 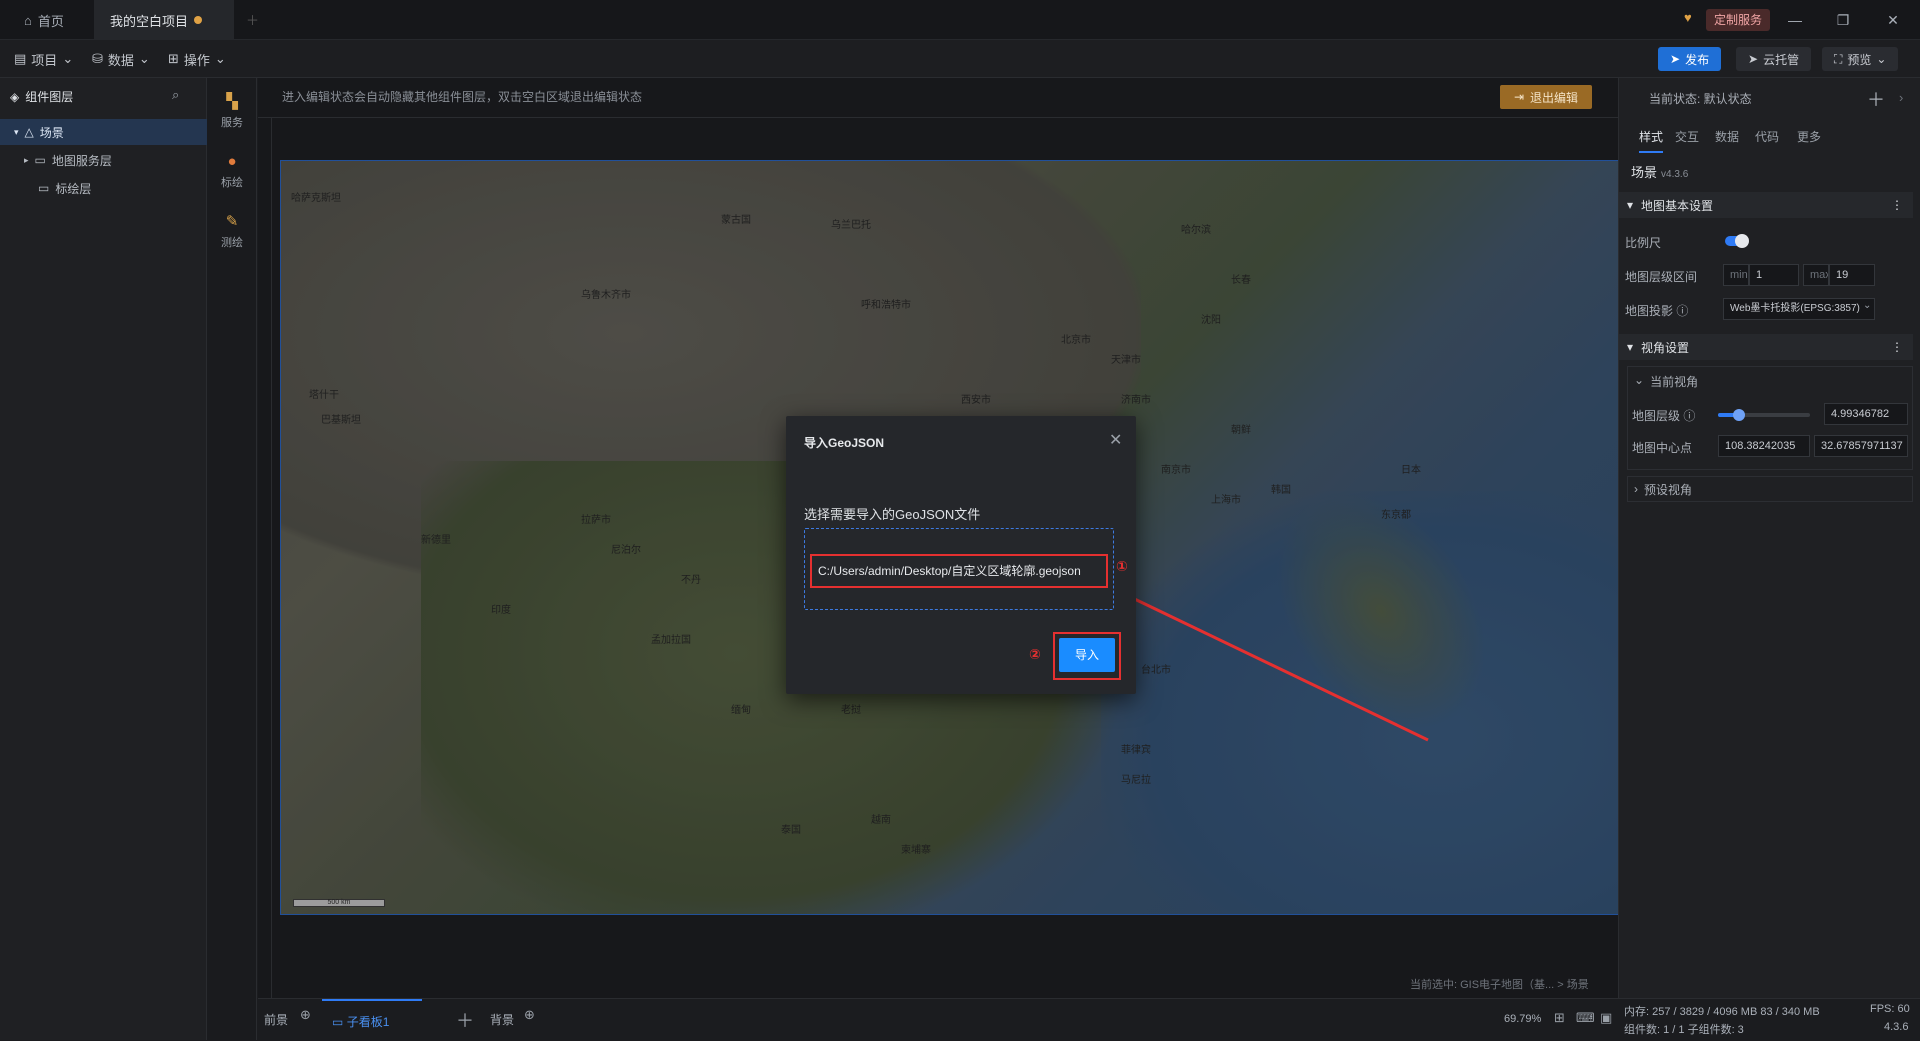 What do you see at coordinates (1893, 20) in the screenshot?
I see `close-window-icon: ✕` at bounding box center [1893, 20].